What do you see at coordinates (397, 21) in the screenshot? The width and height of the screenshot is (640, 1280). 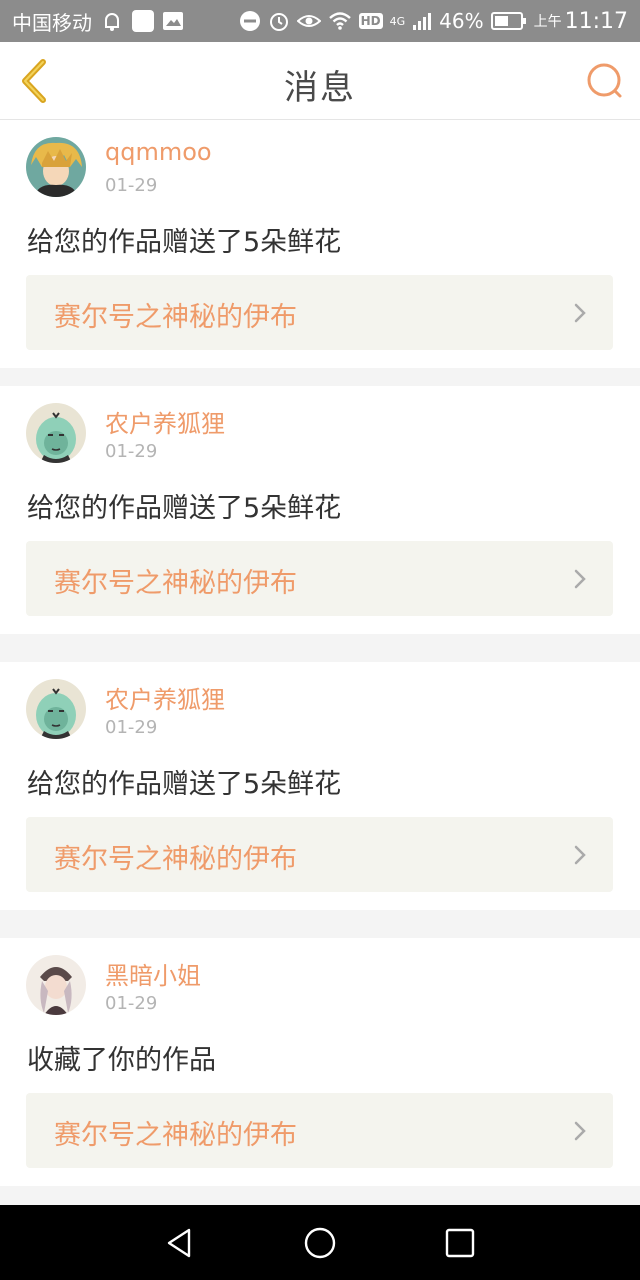 I see `network-type: 4G` at bounding box center [397, 21].